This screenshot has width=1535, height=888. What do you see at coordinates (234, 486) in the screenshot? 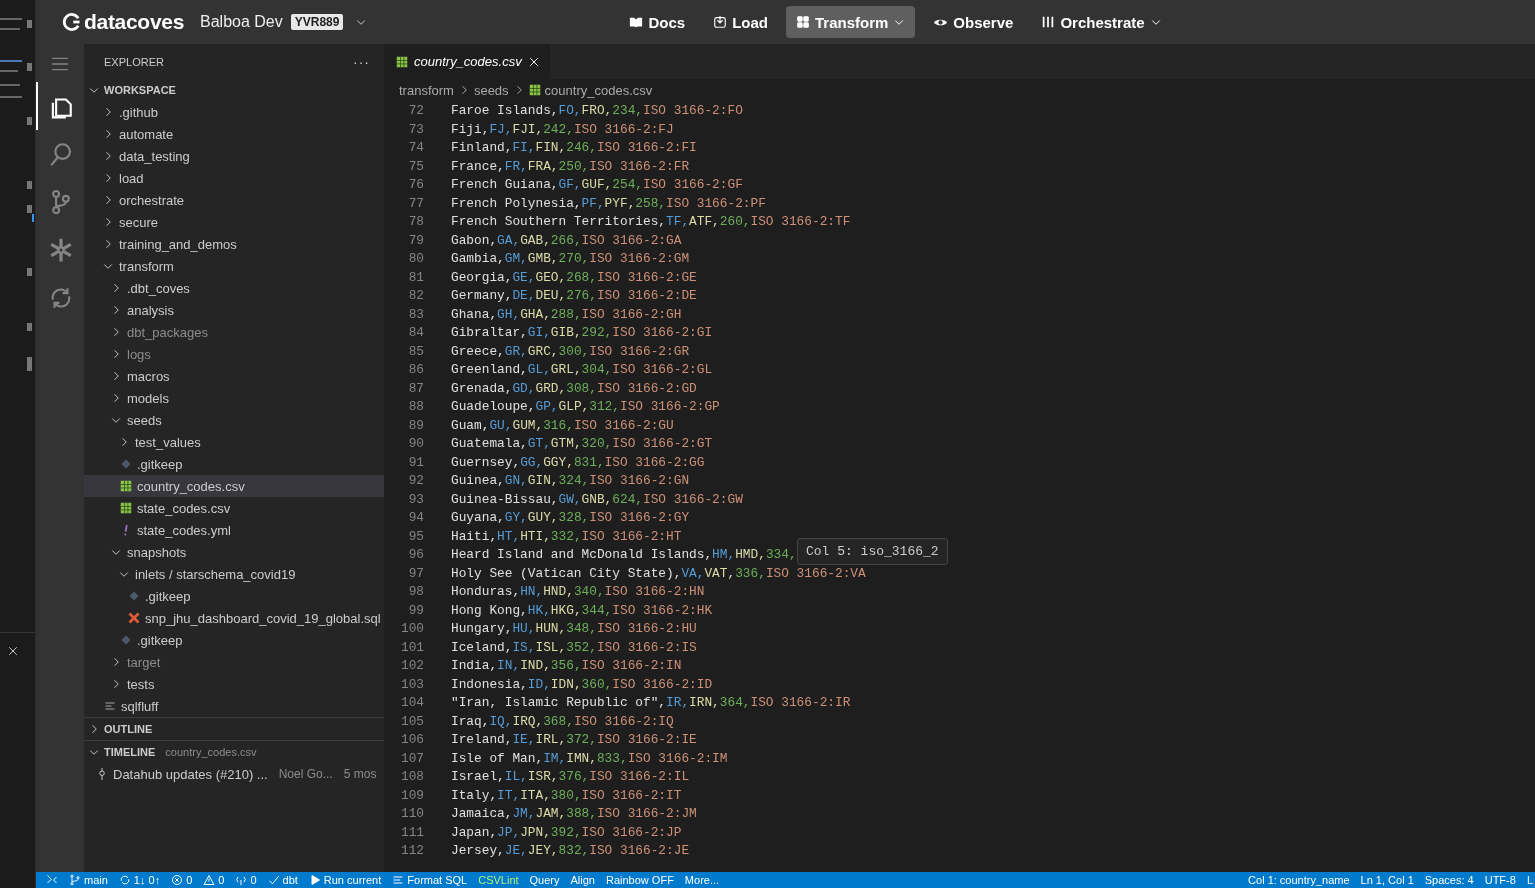
I see `tree-item: country_codes.csv` at bounding box center [234, 486].